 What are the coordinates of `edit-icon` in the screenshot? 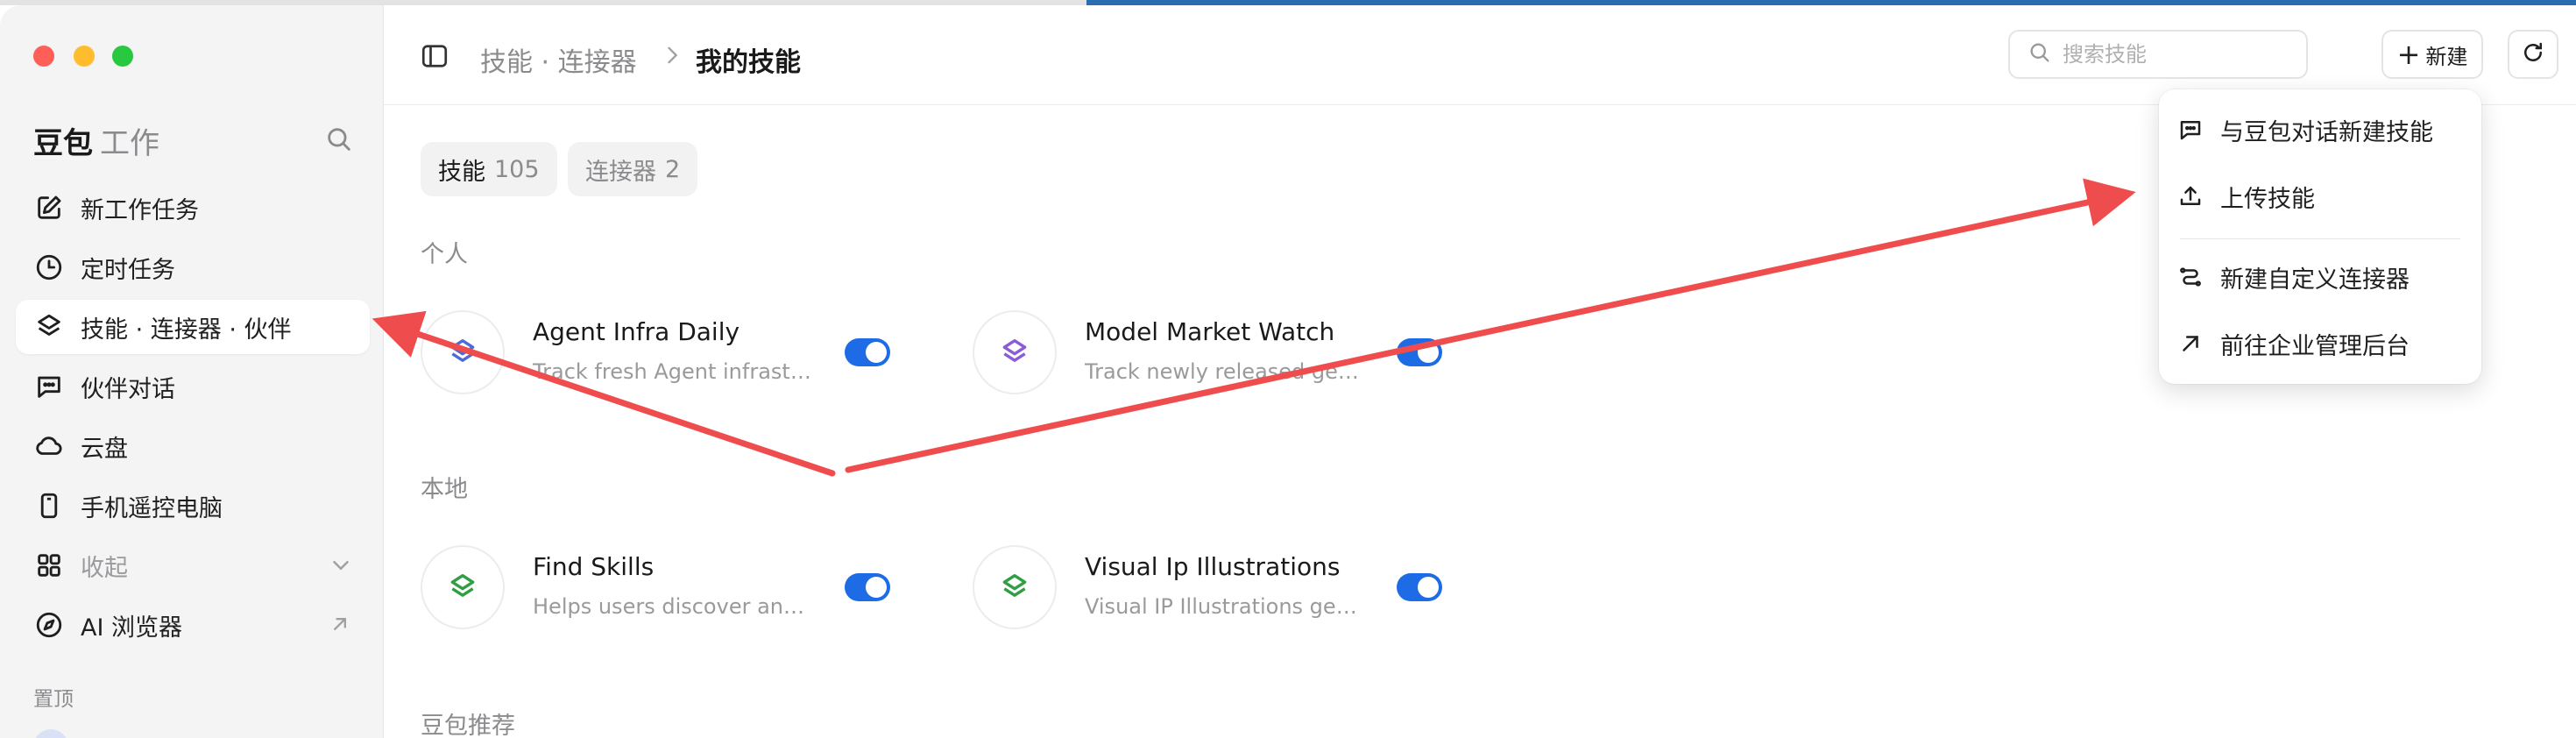 It's located at (49, 208).